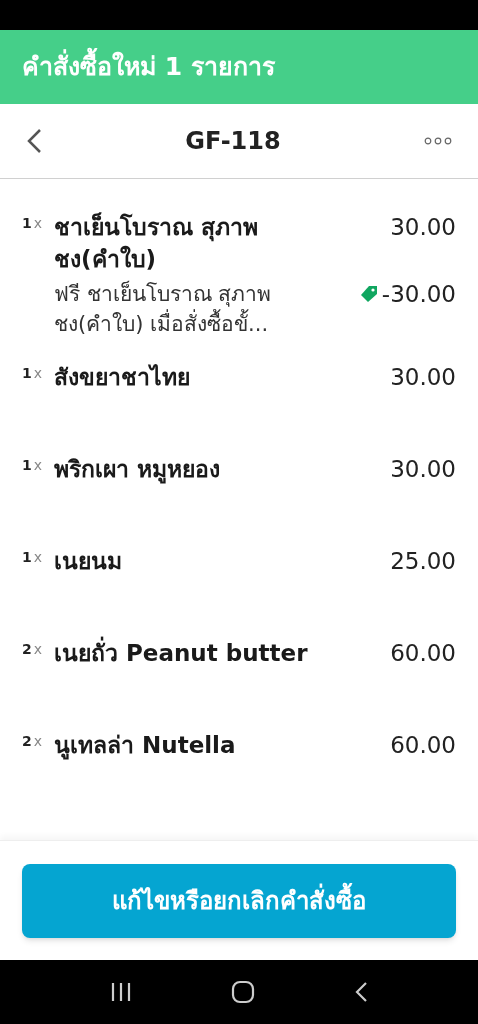  Describe the element at coordinates (156, 242) in the screenshot. I see `item-name: ชาเย็นโบราณ สุภาพชง(คำใบ)` at that location.